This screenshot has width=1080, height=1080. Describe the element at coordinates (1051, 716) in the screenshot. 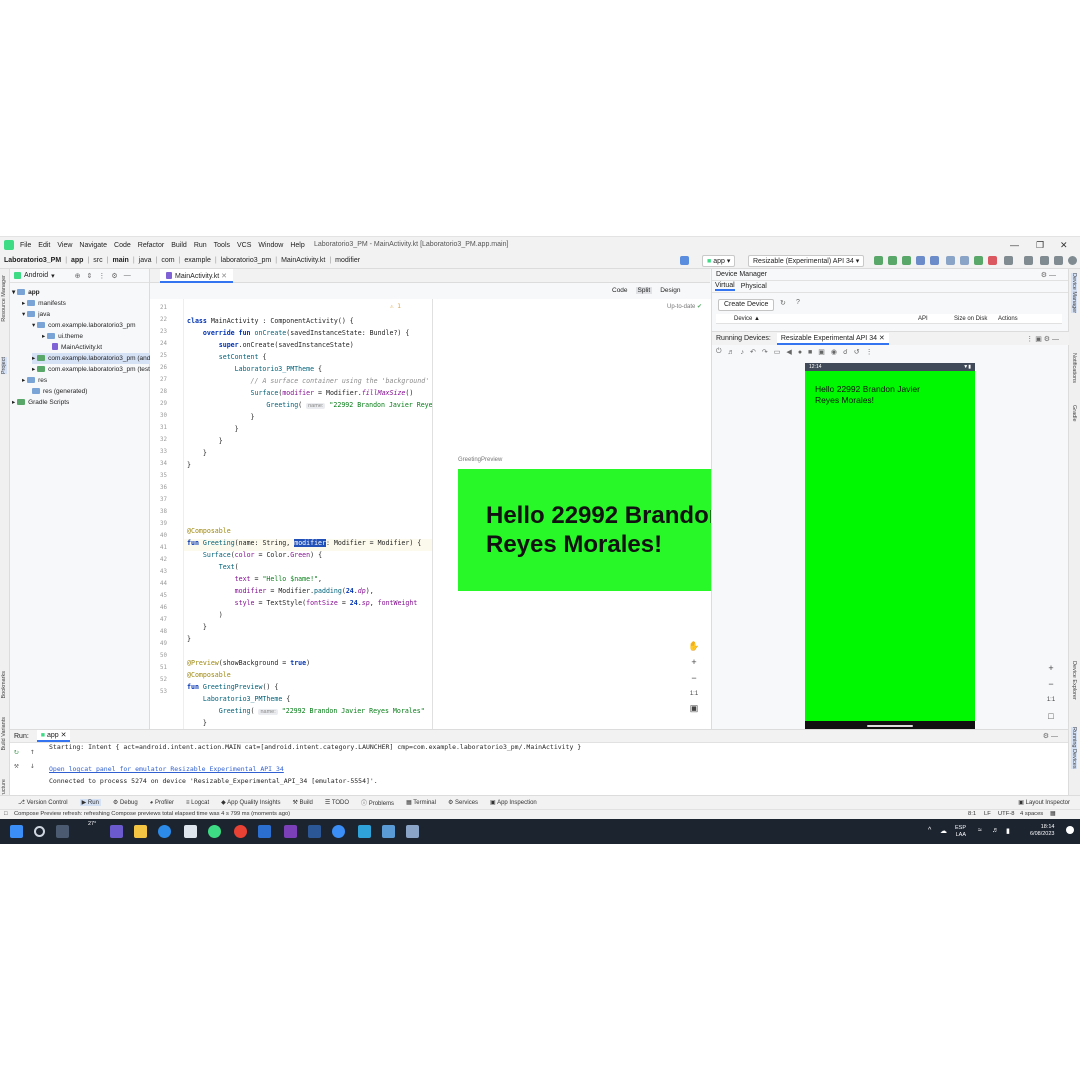

I see `device-zoom-fit-icon: □` at that location.